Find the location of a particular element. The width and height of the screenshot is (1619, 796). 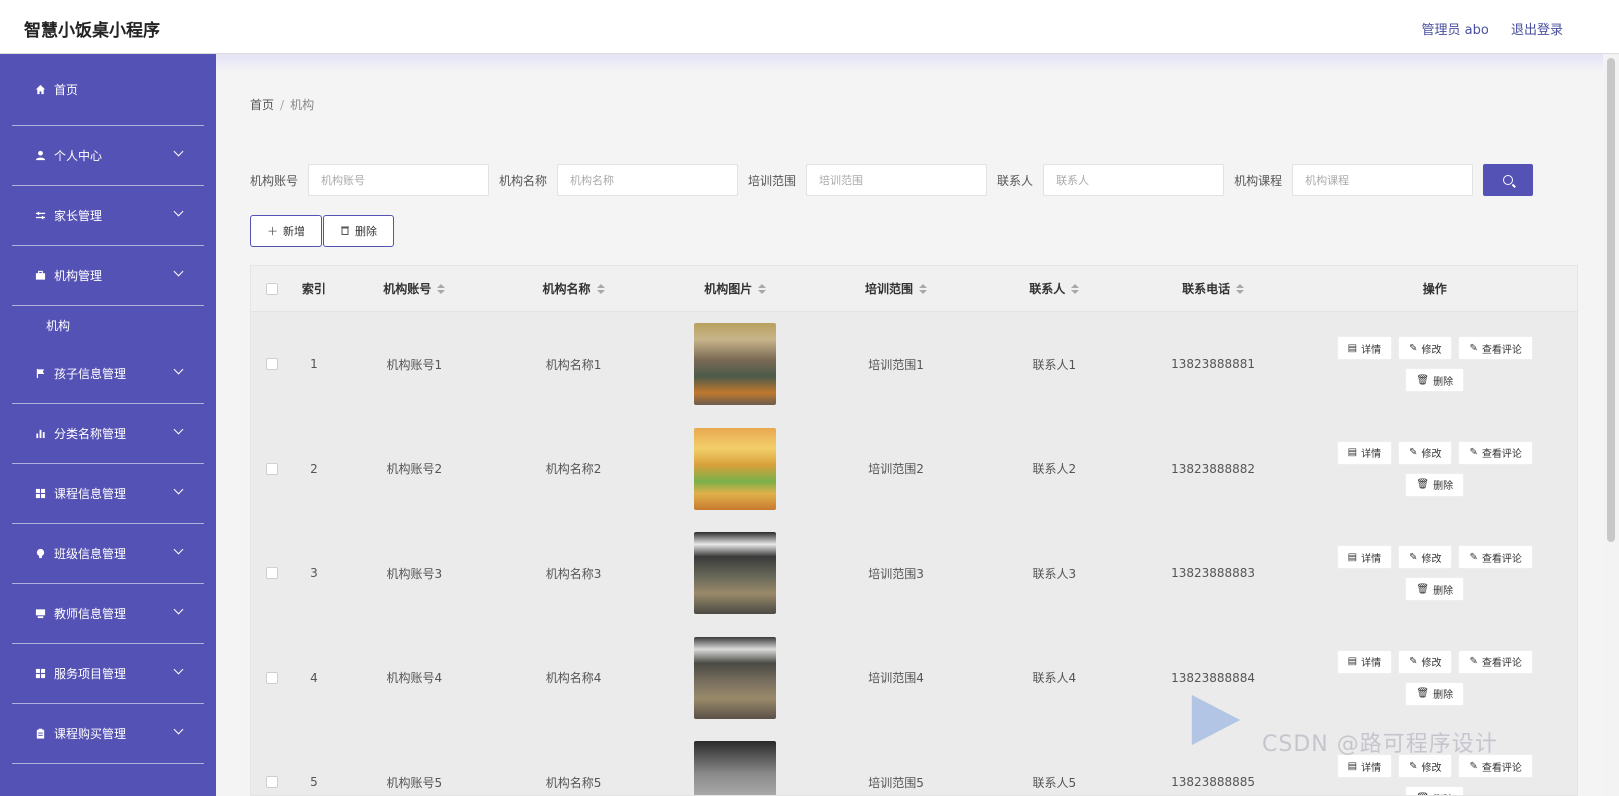

admin-label: 管理员 abo is located at coordinates (1455, 30).